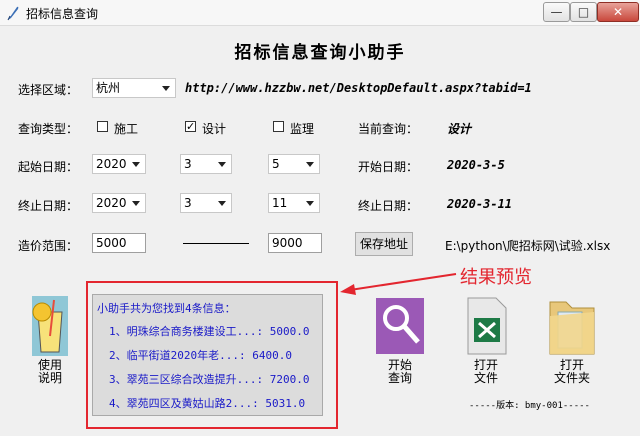 The height and width of the screenshot is (436, 640). I want to click on annotation-arrow-icon, so click(398, 284).